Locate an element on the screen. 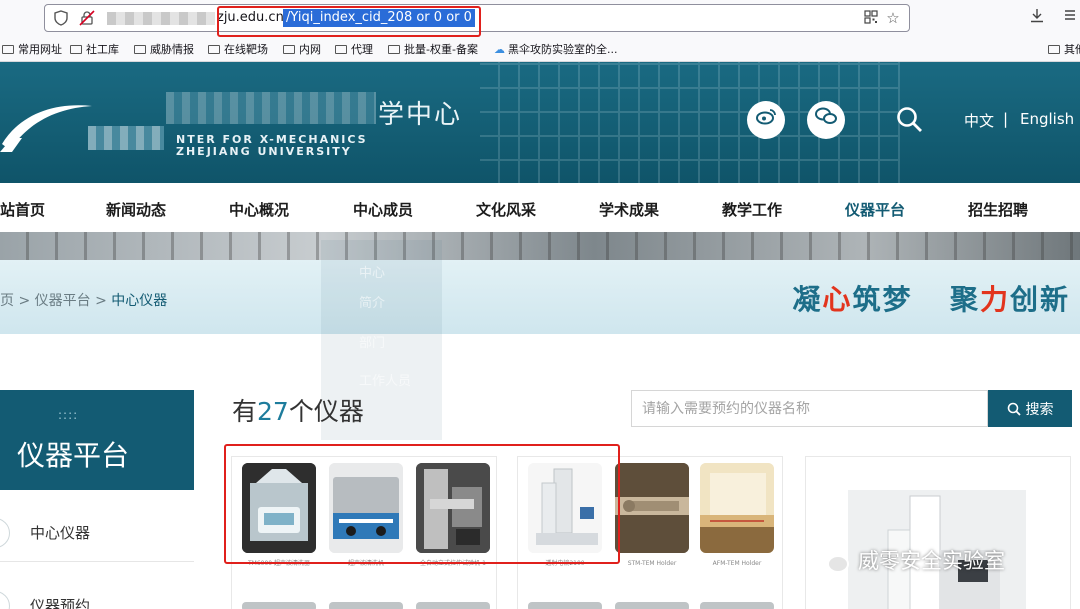 This screenshot has height=609, width=1080. bookmark-label: 代理 is located at coordinates (362, 49).